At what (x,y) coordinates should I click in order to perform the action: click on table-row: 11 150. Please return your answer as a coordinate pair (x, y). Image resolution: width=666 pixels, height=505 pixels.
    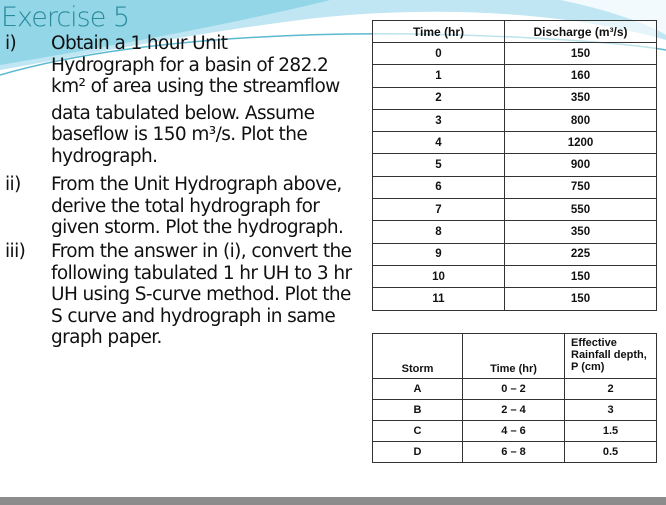
    Looking at the image, I should click on (514, 299).